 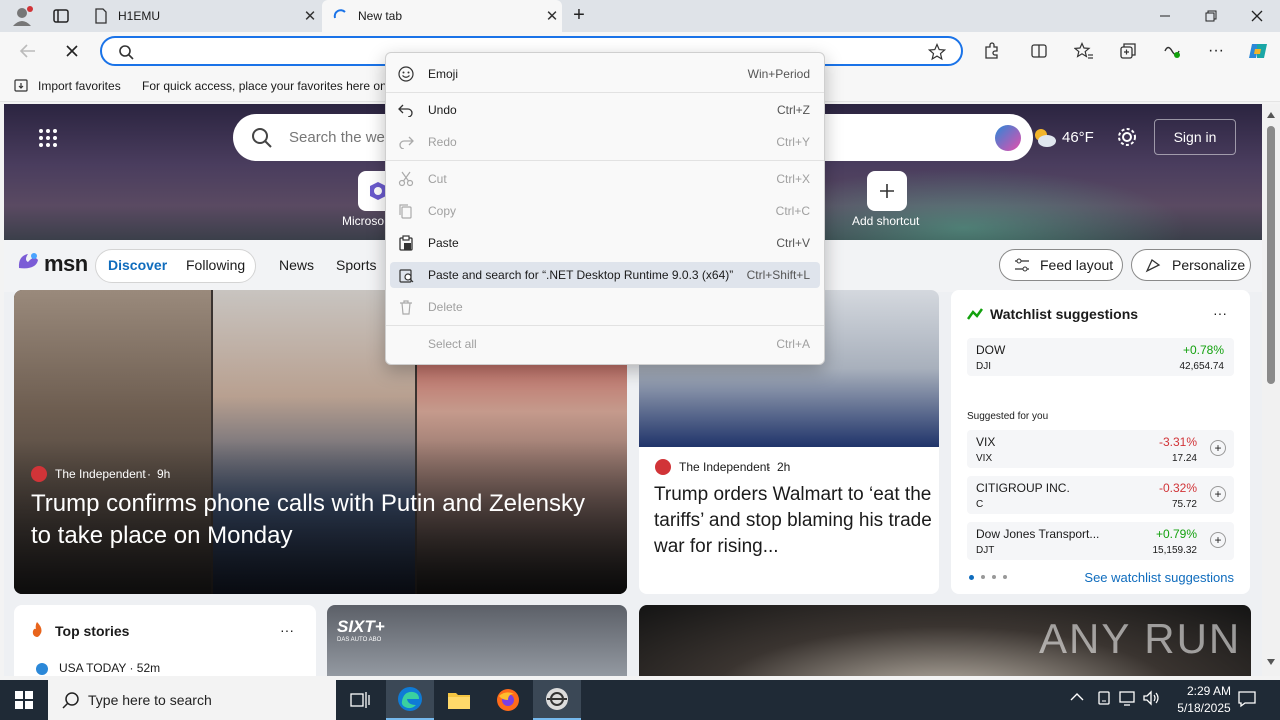 What do you see at coordinates (477, 640) in the screenshot?
I see `sponsored-card: SIXT+ DAS AUTO ABO` at bounding box center [477, 640].